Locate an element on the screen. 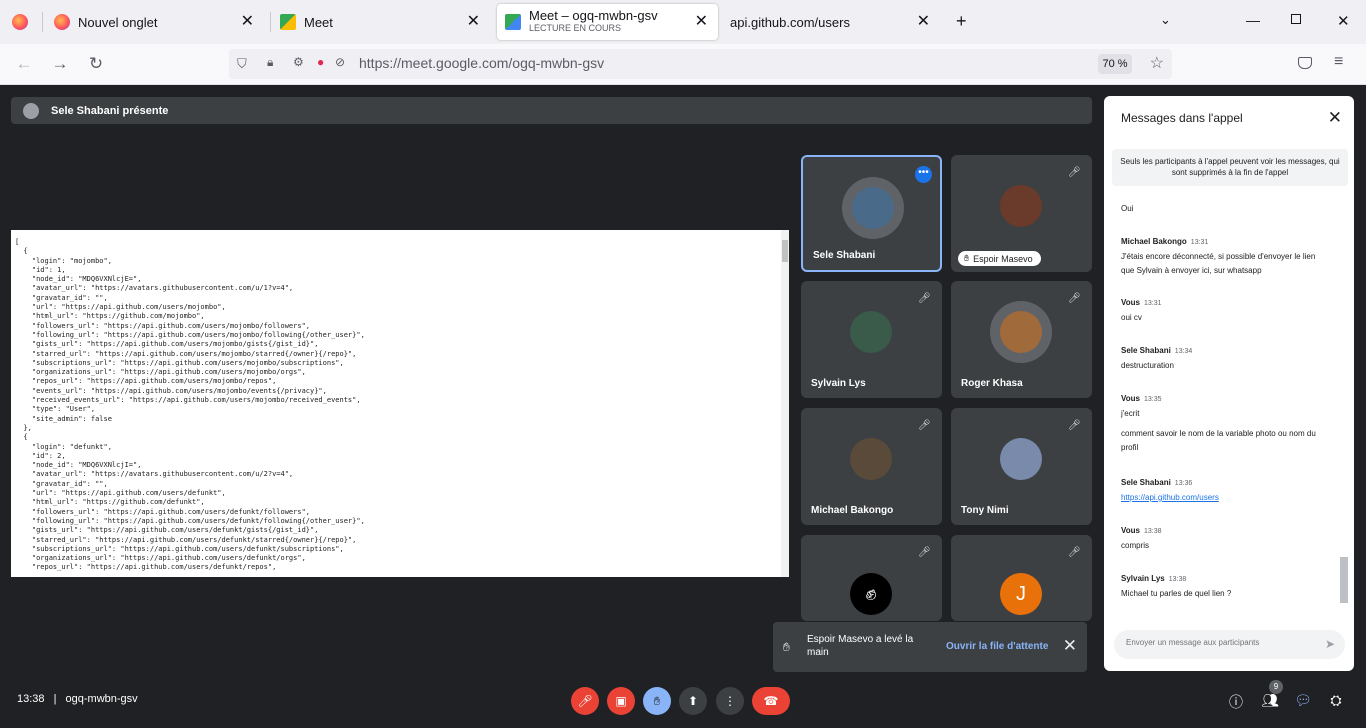 The width and height of the screenshot is (1366, 728). permissions-icon: ⚙ is located at coordinates (298, 62).